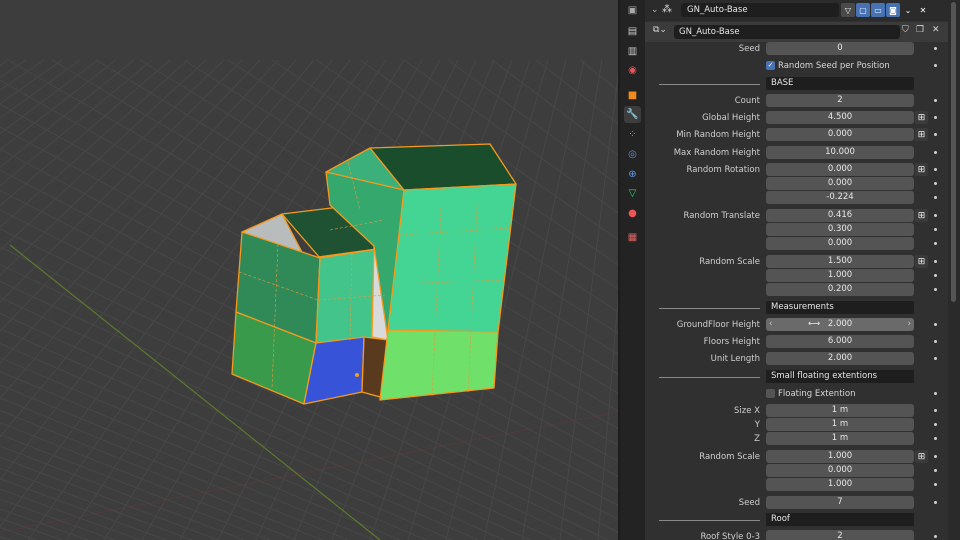 The height and width of the screenshot is (540, 960). I want to click on random-scale-x-field: 1.500, so click(840, 261).